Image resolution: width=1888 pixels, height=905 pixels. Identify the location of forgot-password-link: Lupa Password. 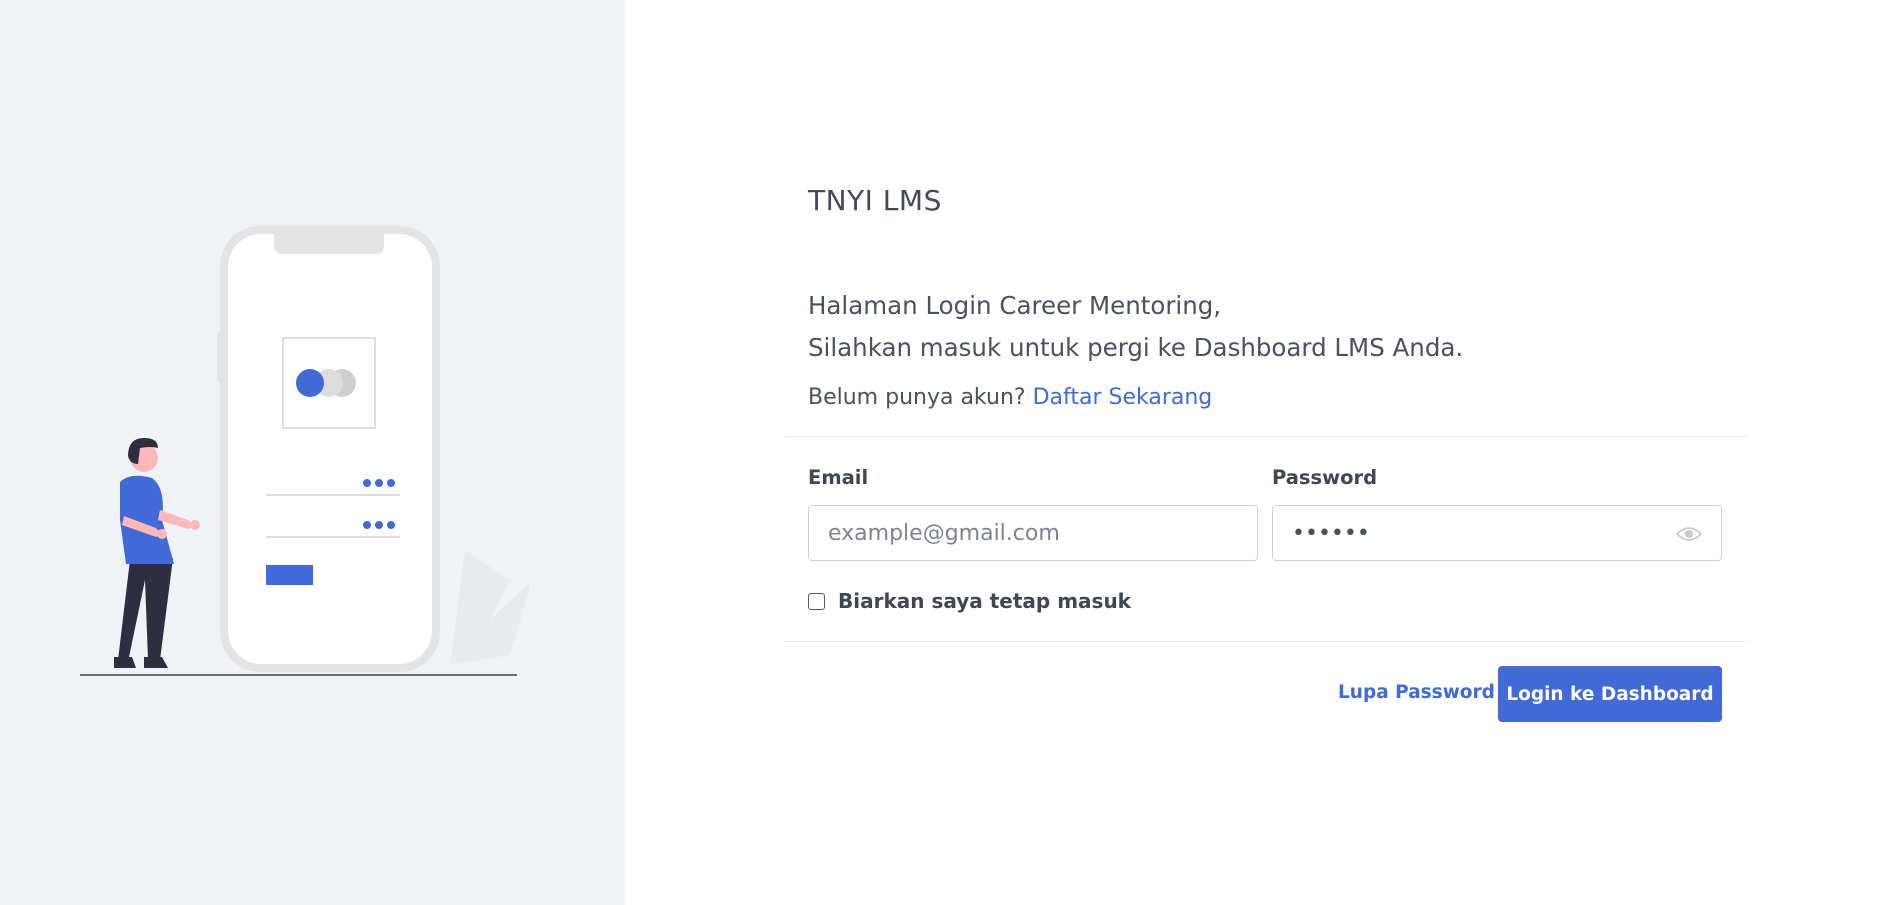
(1416, 692).